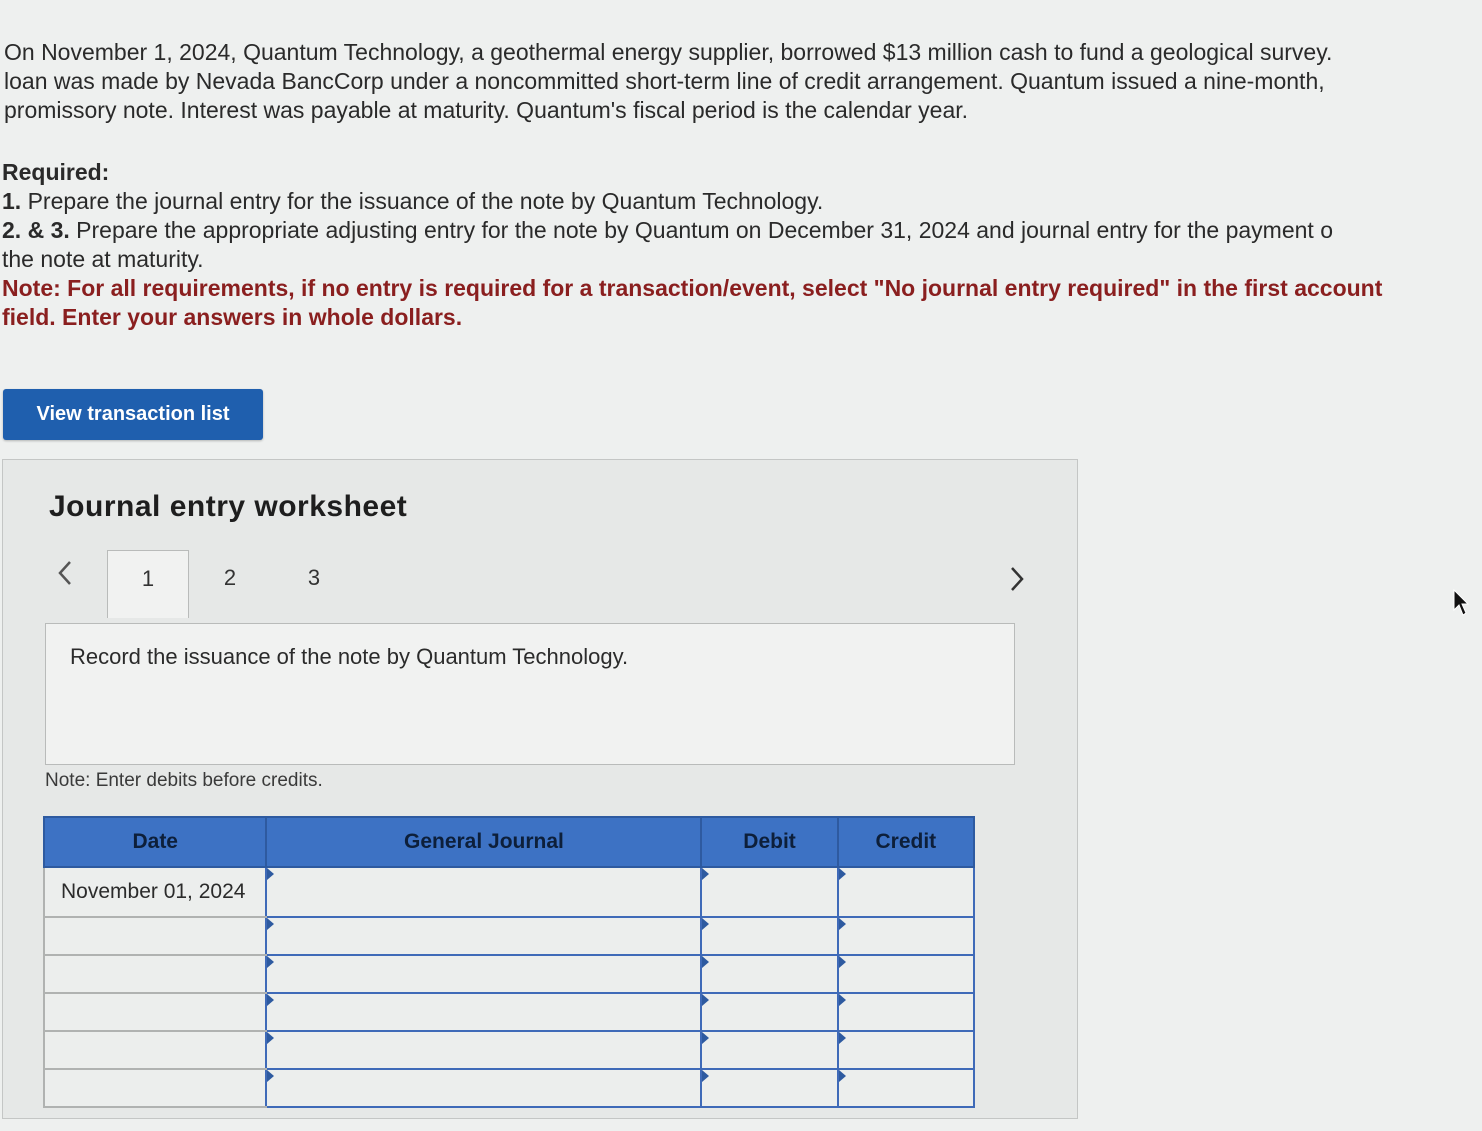 Image resolution: width=1482 pixels, height=1131 pixels. Describe the element at coordinates (65, 577) in the screenshot. I see `chevron-left-icon` at that location.